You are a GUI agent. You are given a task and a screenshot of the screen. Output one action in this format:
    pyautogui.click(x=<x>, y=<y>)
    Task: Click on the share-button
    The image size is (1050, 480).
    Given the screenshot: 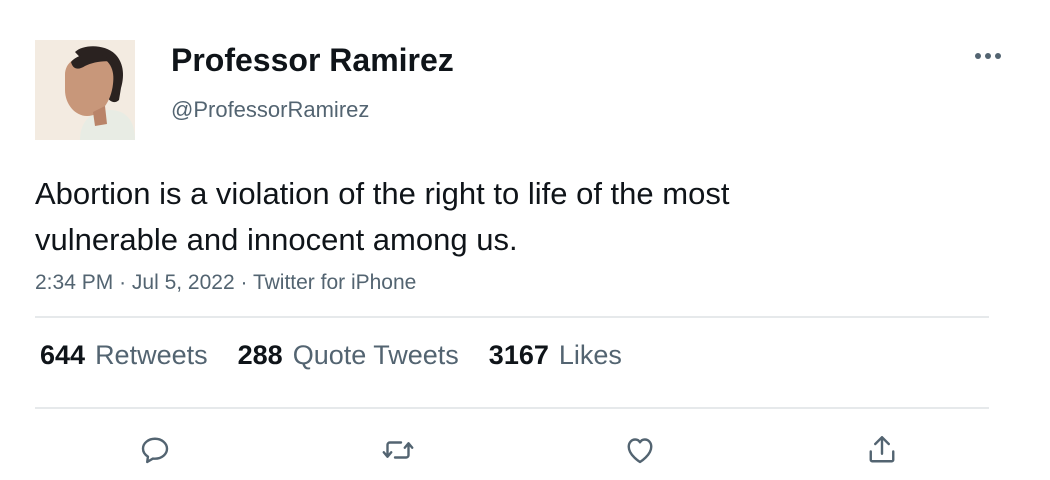 What is the action you would take?
    pyautogui.click(x=882, y=450)
    